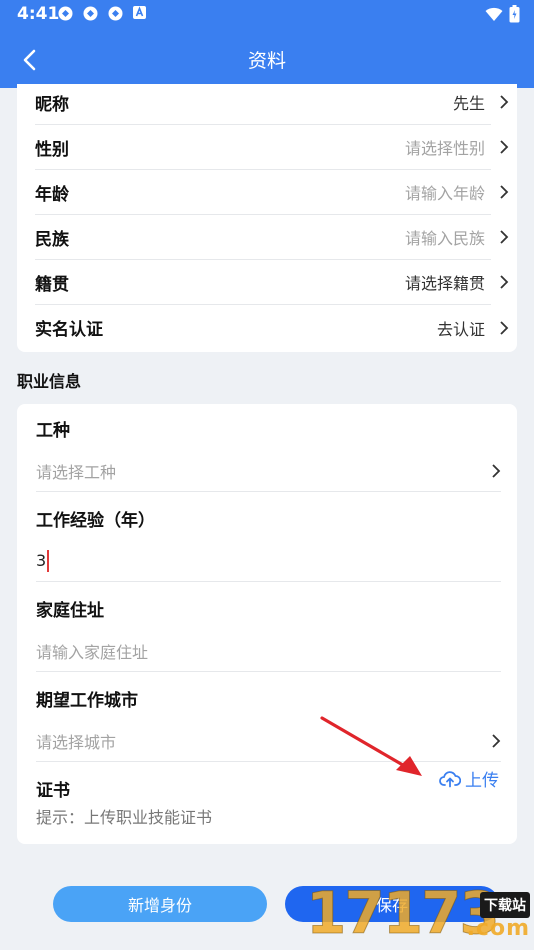 This screenshot has width=534, height=950. Describe the element at coordinates (52, 239) in the screenshot. I see `row-label: 民族` at that location.